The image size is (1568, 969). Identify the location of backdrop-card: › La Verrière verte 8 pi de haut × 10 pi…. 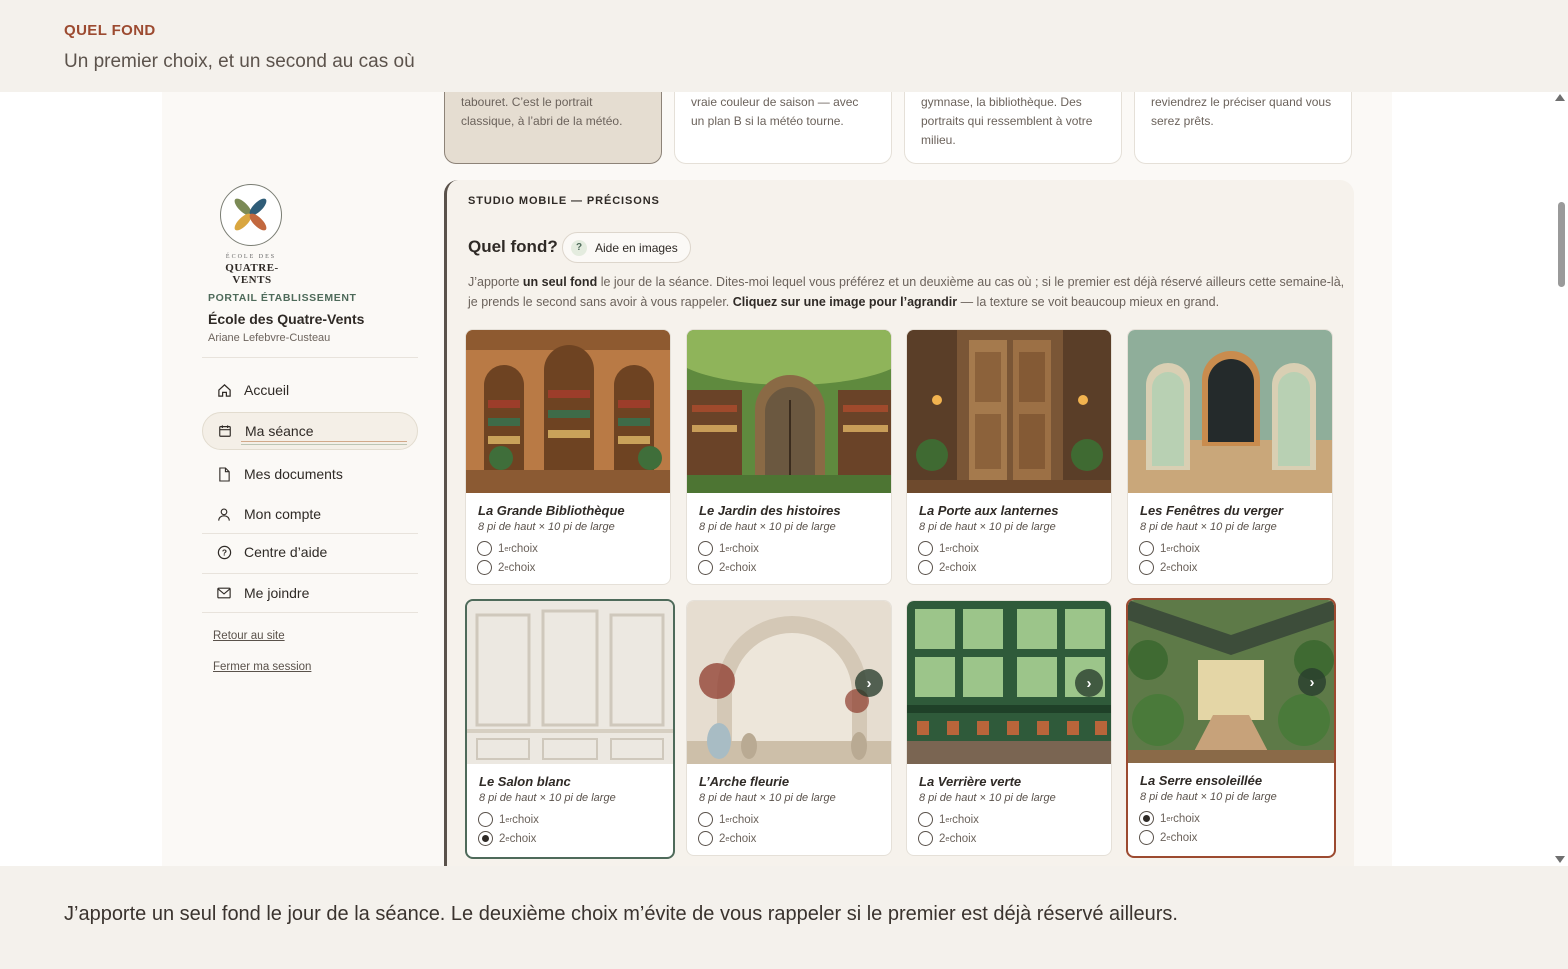
(1009, 728).